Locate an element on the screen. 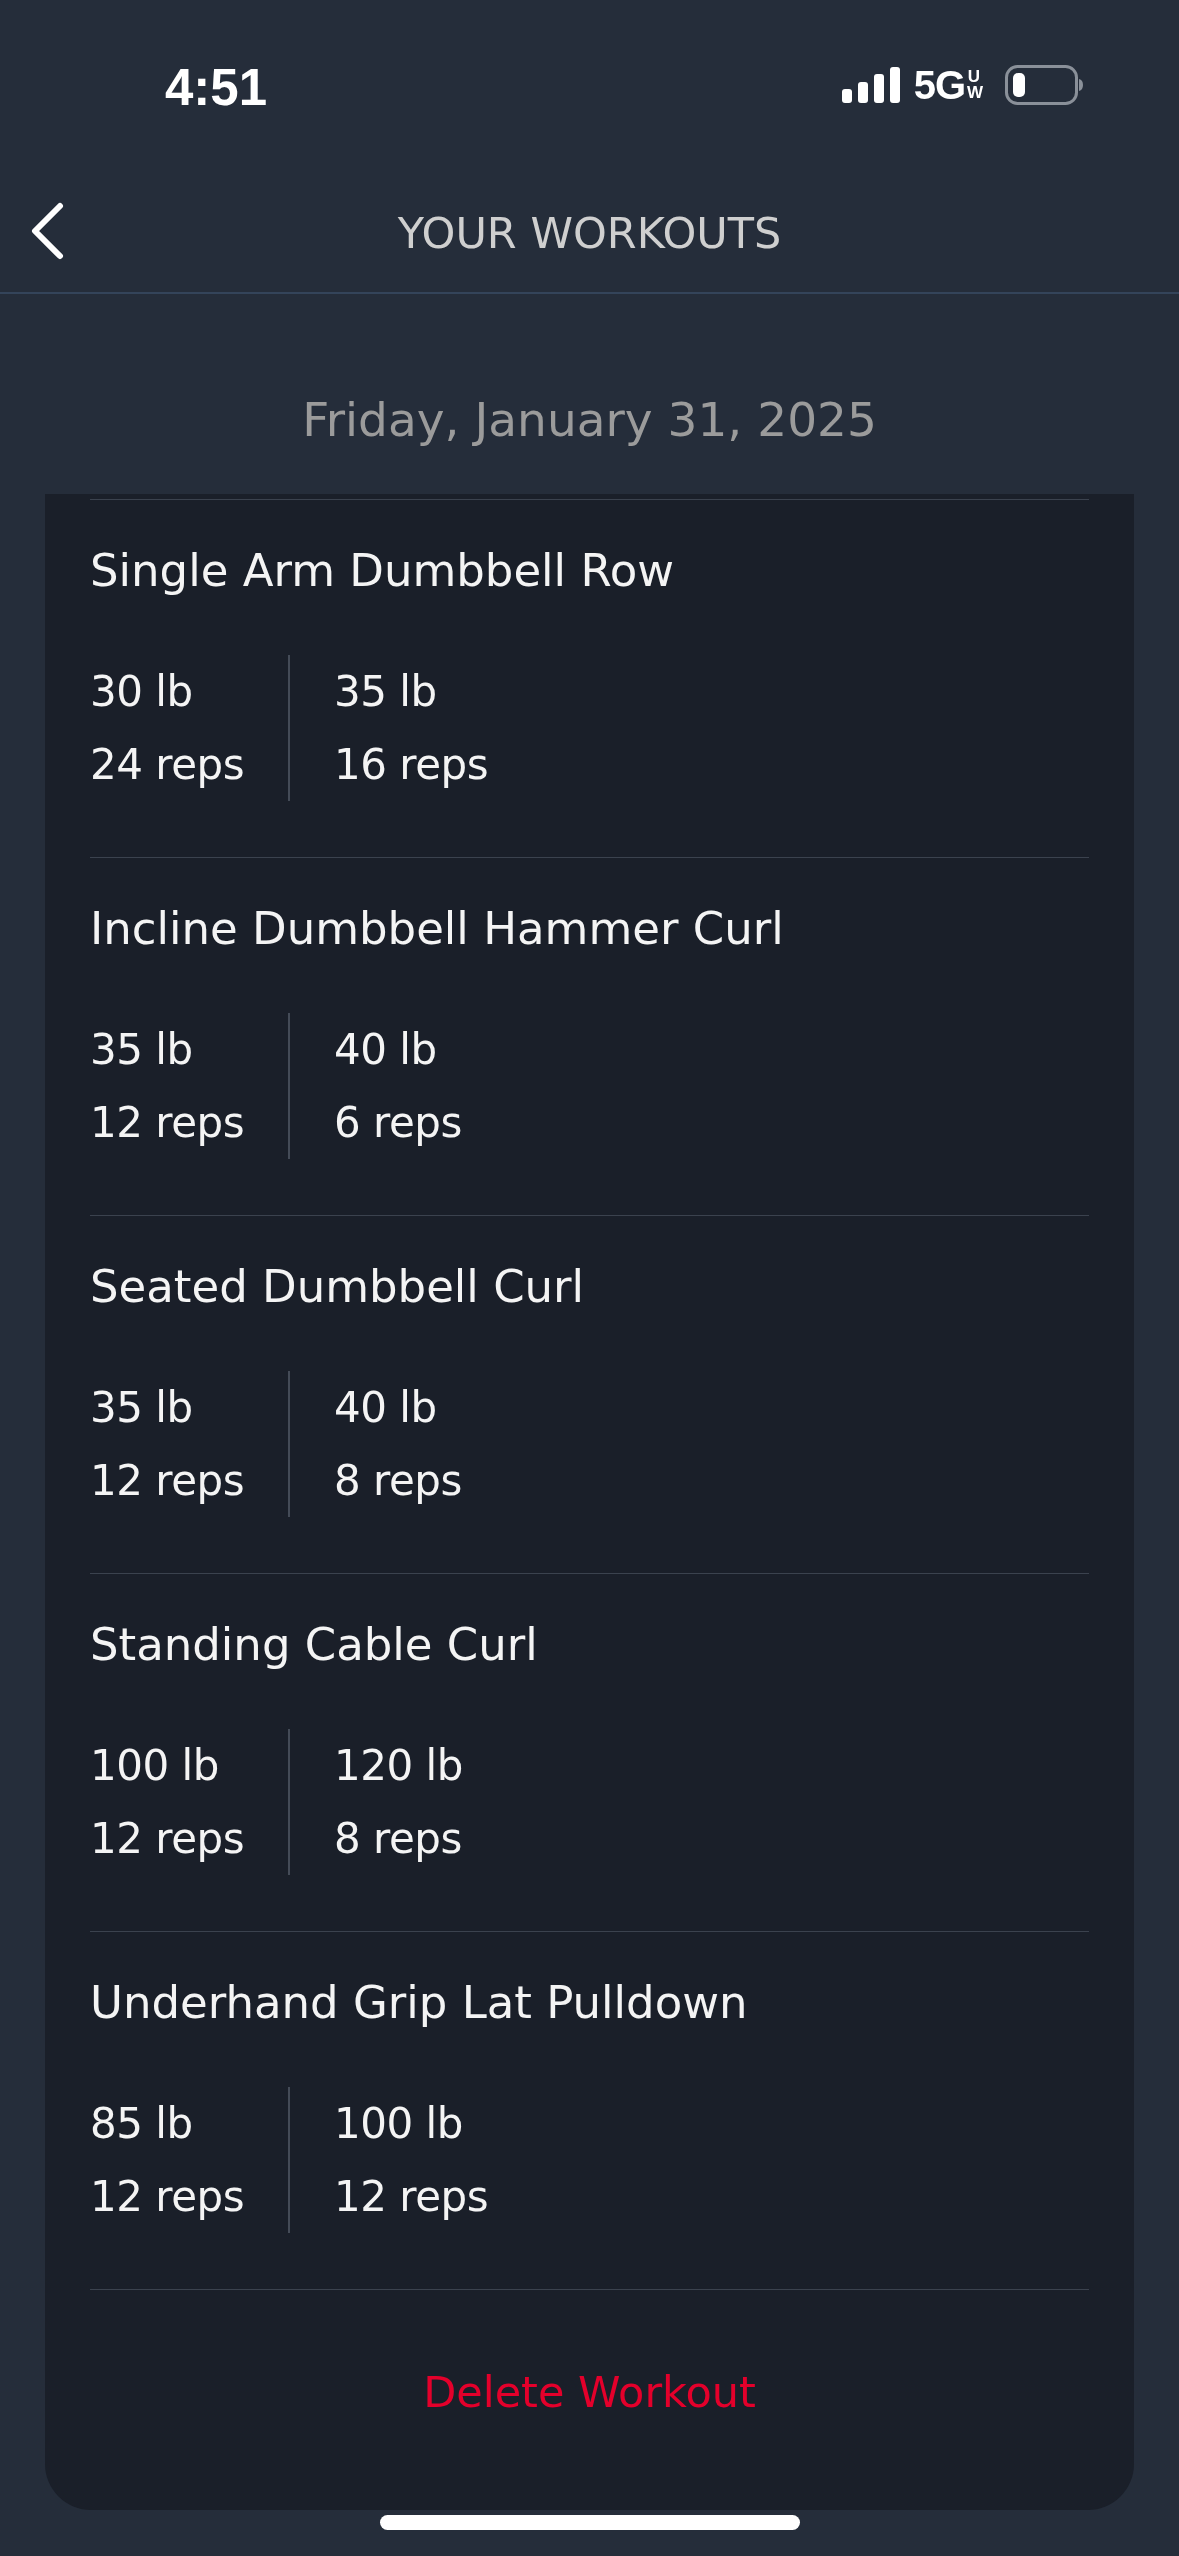  delete-workout-button: Delete Workout is located at coordinates (589, 2392).